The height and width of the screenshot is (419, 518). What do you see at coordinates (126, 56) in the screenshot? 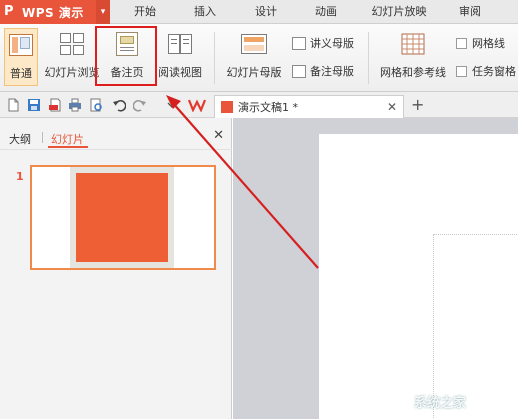
I see `annotation-highlight-box` at bounding box center [126, 56].